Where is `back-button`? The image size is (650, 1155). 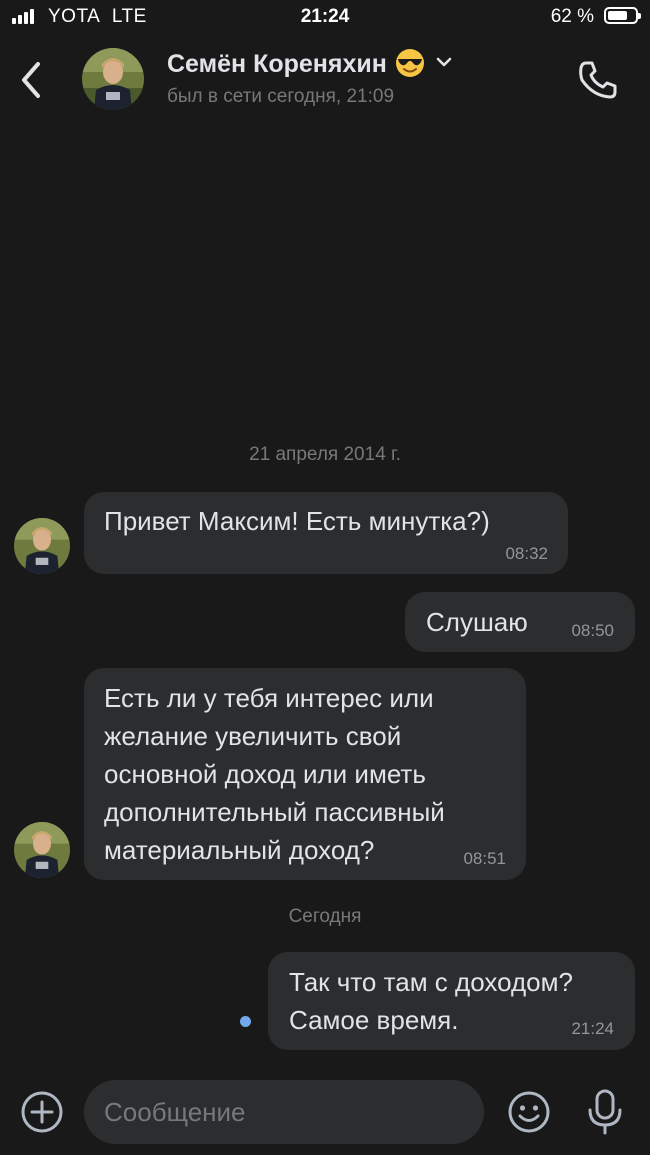 back-button is located at coordinates (32, 80).